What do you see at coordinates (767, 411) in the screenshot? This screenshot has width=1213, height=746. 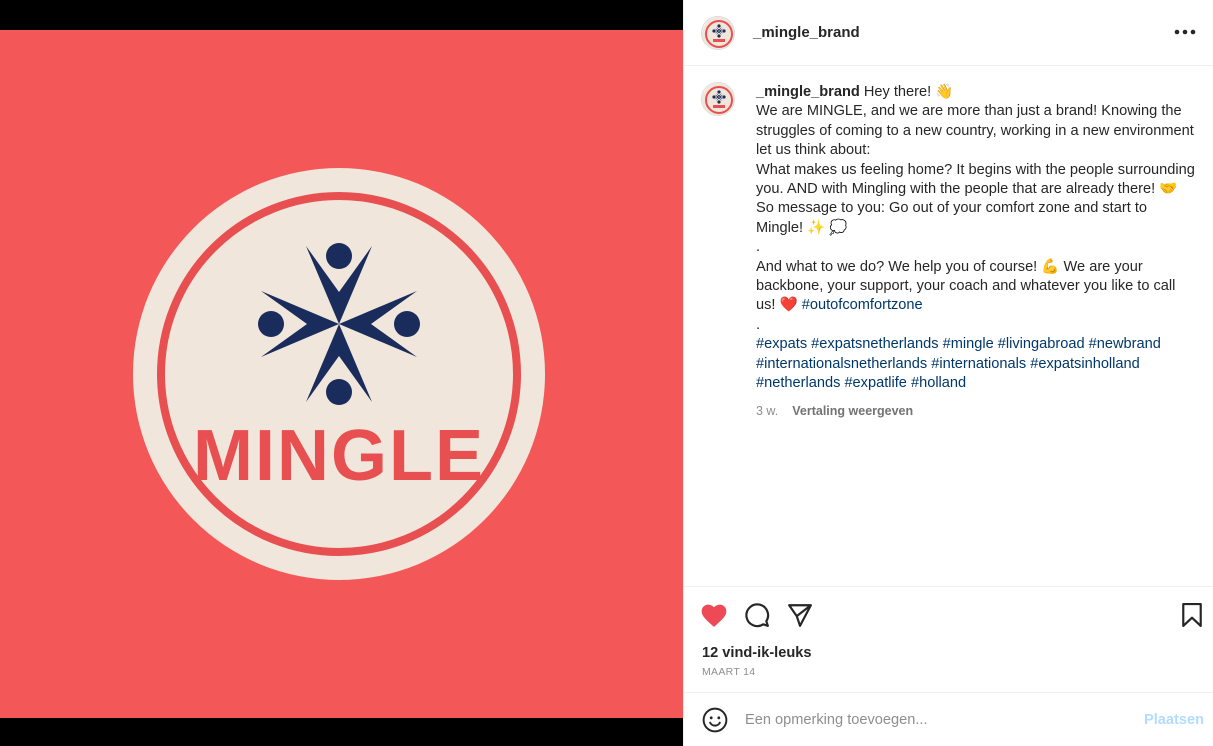 I see `post-age: 3 w.` at bounding box center [767, 411].